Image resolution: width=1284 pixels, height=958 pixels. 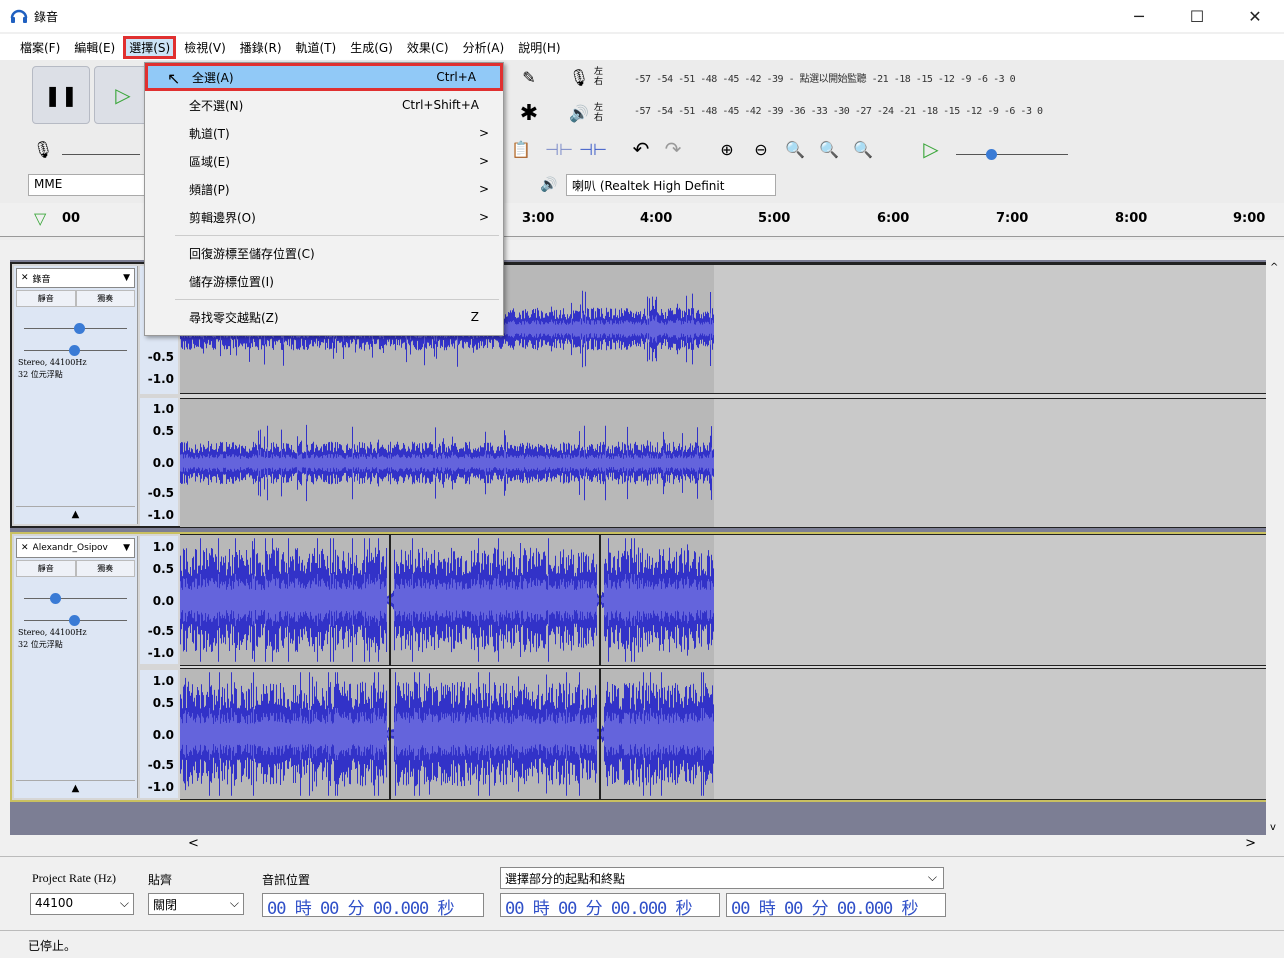 I want to click on redo-icon: ↷, so click(x=673, y=149).